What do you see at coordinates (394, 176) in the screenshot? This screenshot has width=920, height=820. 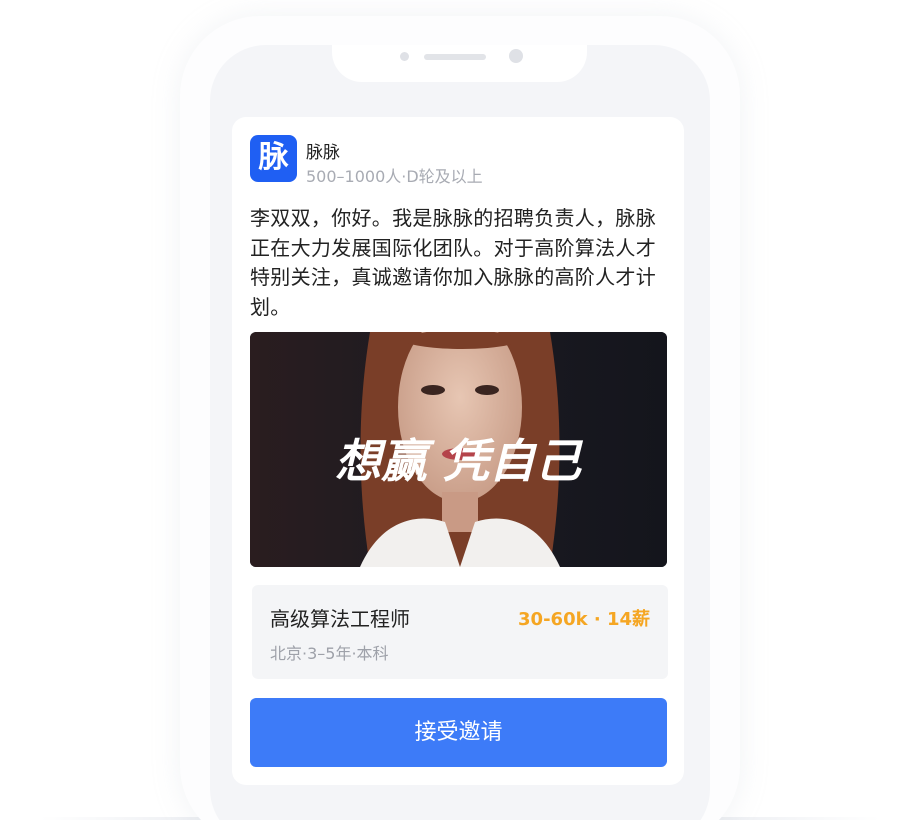 I see `company-meta: 500–1000人·D轮及以上` at bounding box center [394, 176].